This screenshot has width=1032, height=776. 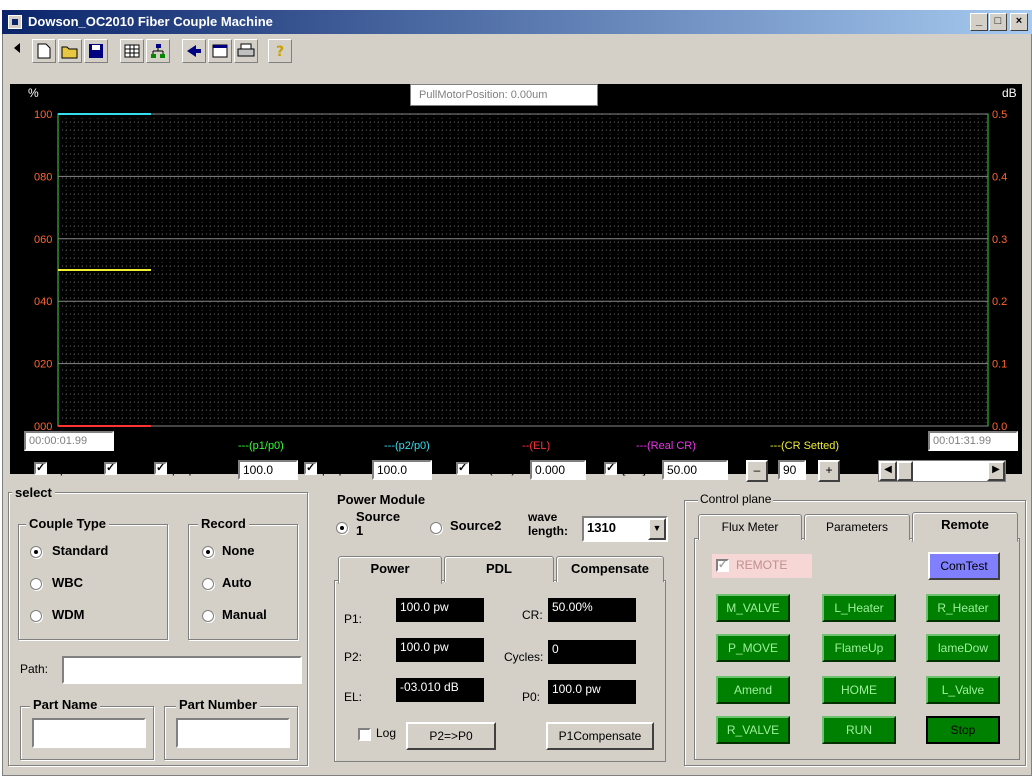 What do you see at coordinates (68, 582) in the screenshot?
I see `wbc-label: WBC` at bounding box center [68, 582].